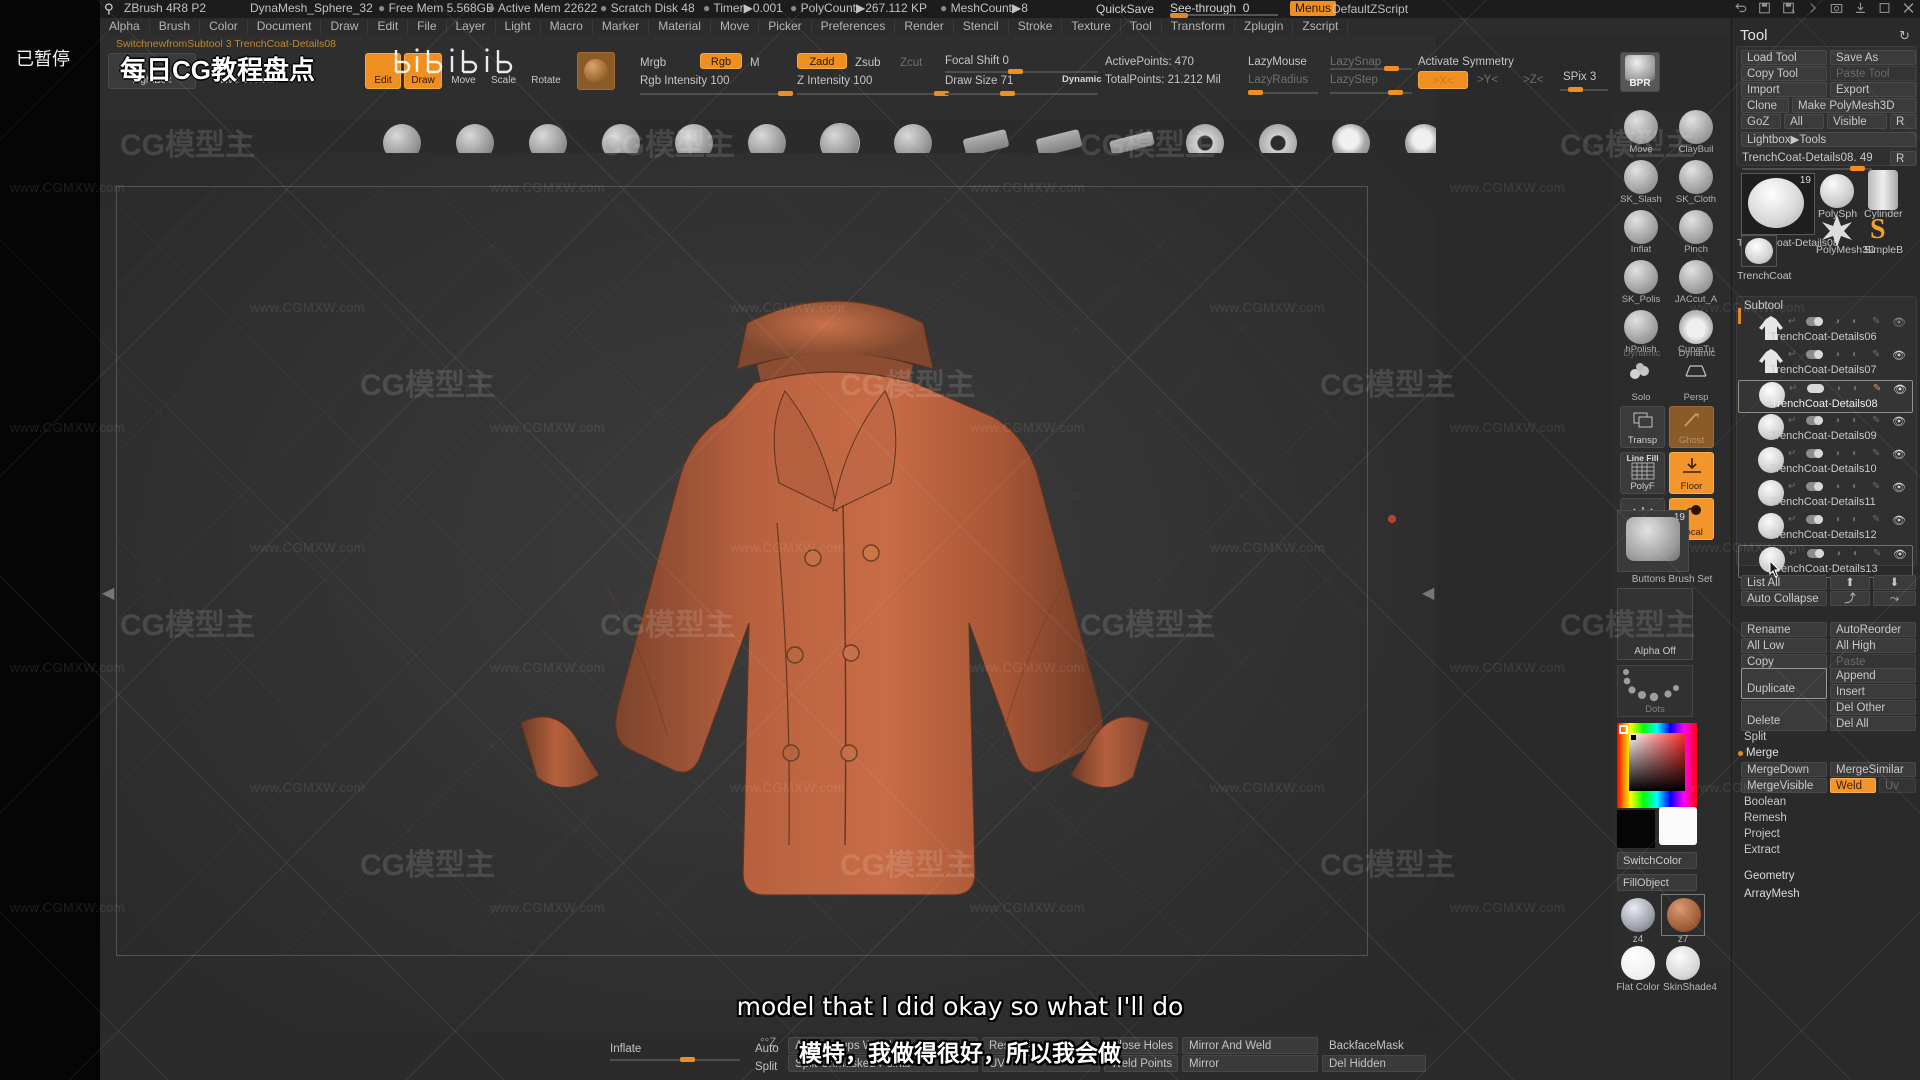  Describe the element at coordinates (1784, 73) in the screenshot. I see `copy-tool-button: Copy Tool` at that location.